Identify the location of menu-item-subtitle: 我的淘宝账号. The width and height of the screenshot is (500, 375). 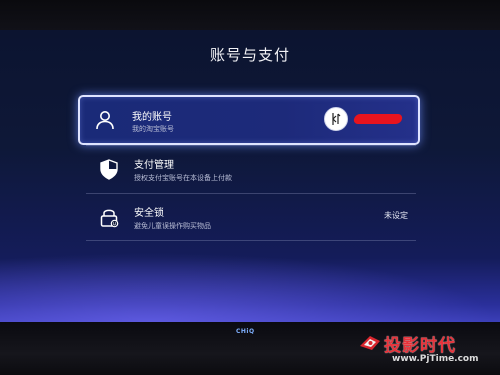
(153, 129).